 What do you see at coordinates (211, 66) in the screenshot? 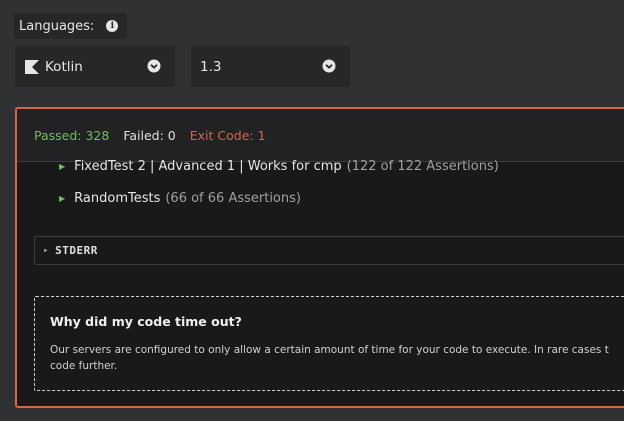
I see `version-select-value: 1.3` at bounding box center [211, 66].